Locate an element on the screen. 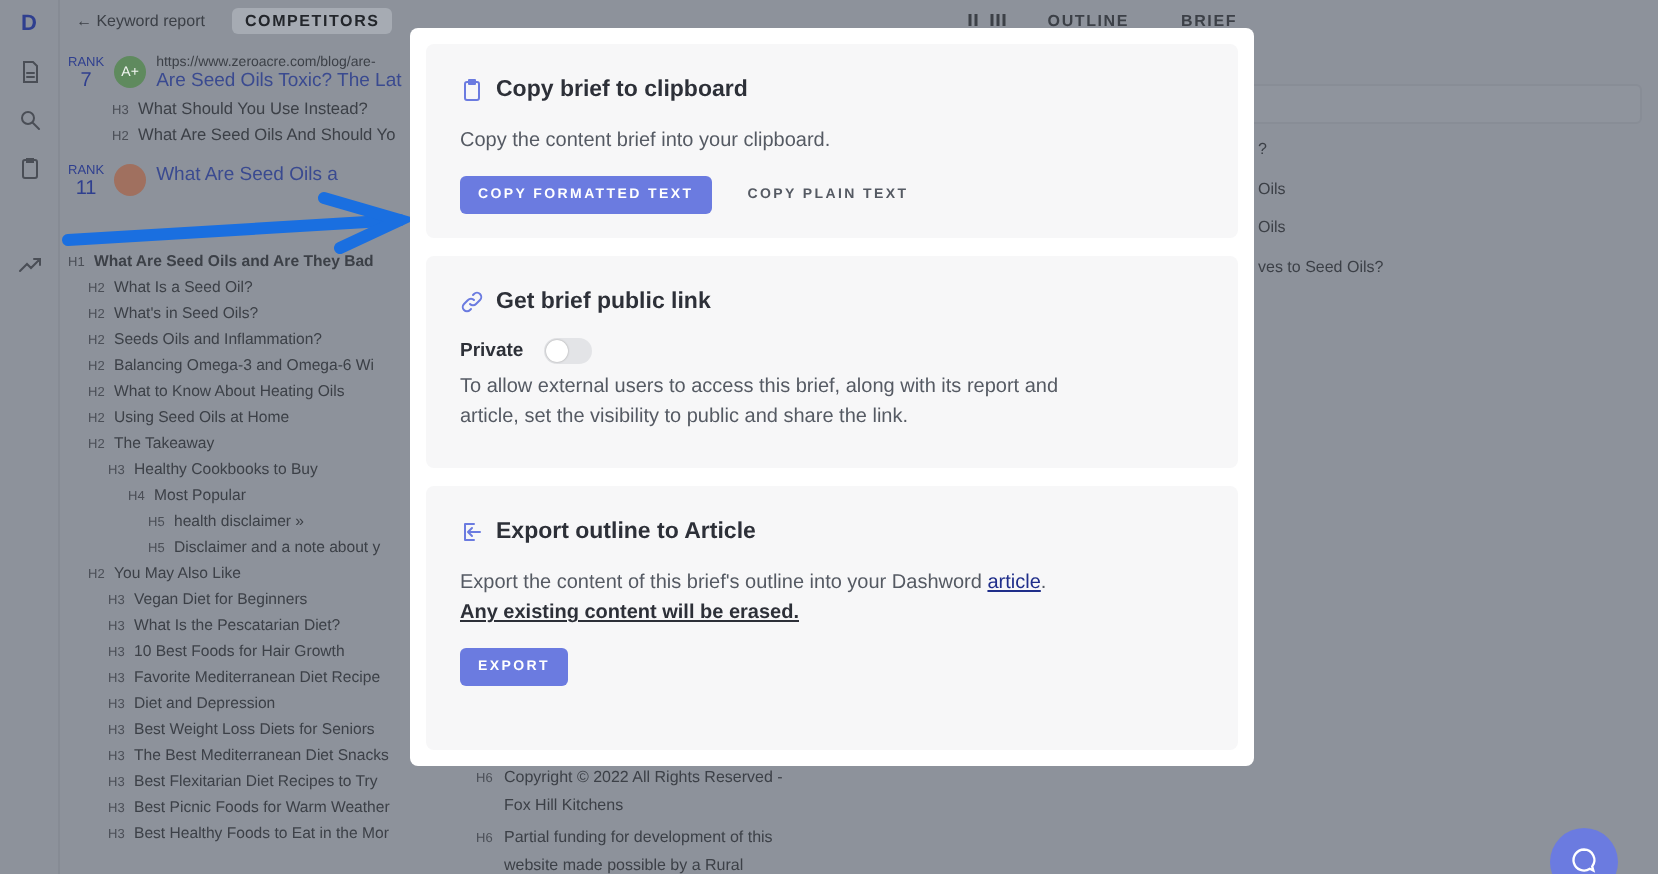 The image size is (1658, 874). nav-tab: COMPETITORS is located at coordinates (312, 20).